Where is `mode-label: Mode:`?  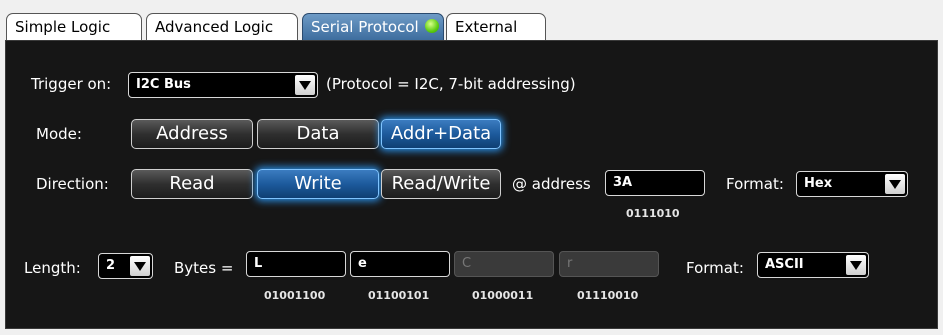 mode-label: Mode: is located at coordinates (59, 134).